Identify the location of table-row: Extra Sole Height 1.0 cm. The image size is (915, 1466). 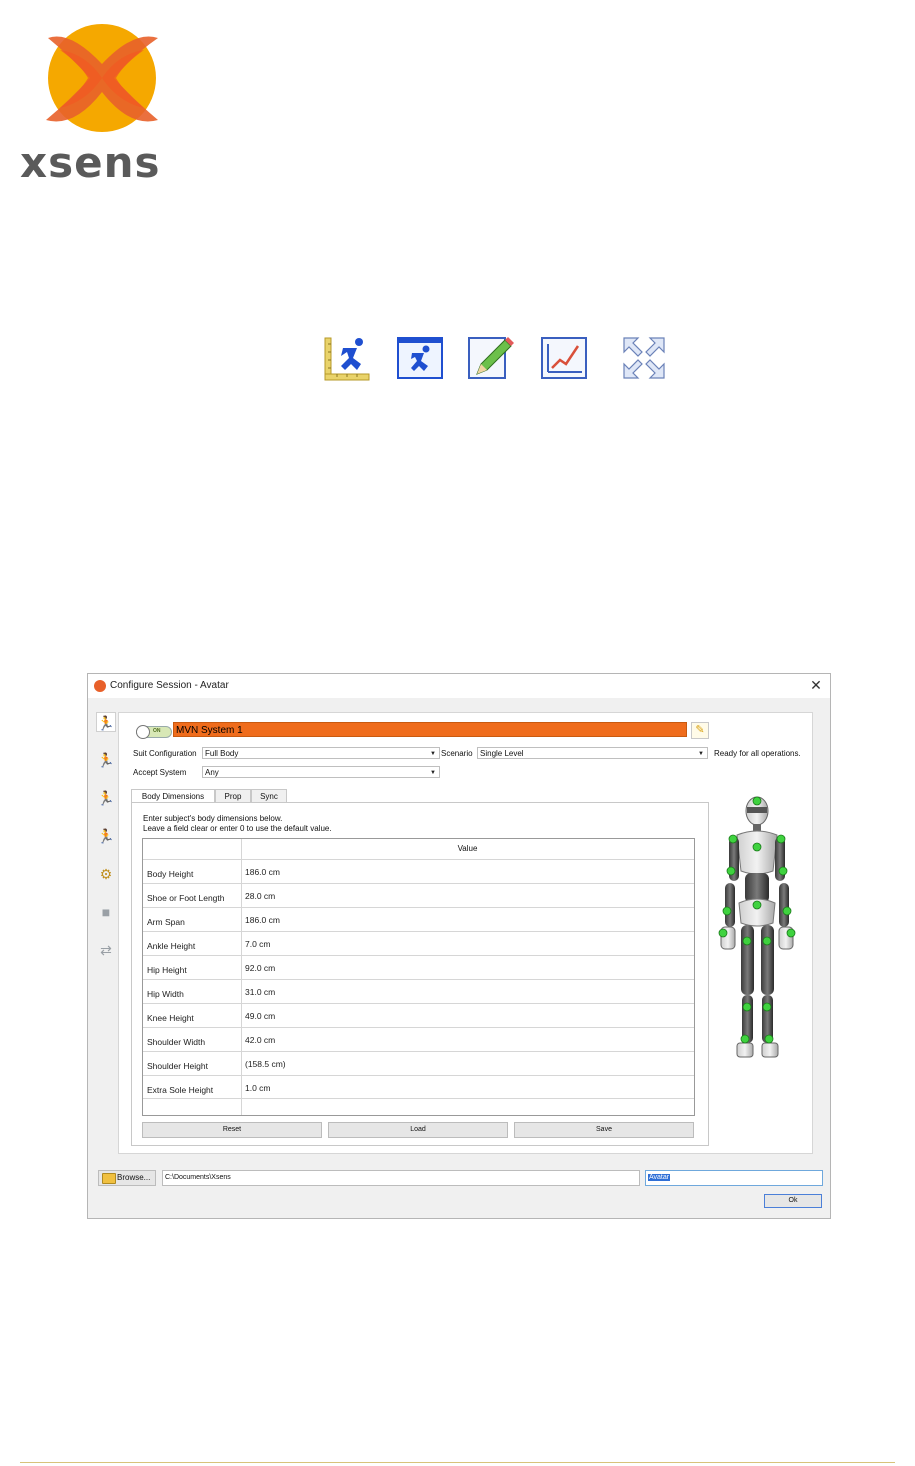
(418, 1087).